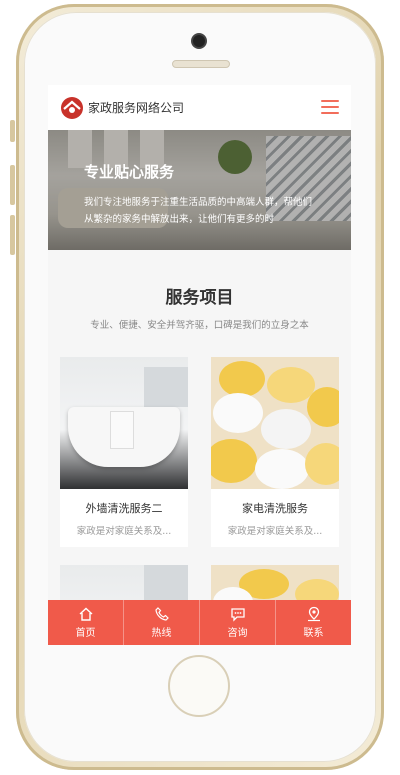  I want to click on nav-consult: 咨询, so click(237, 622).